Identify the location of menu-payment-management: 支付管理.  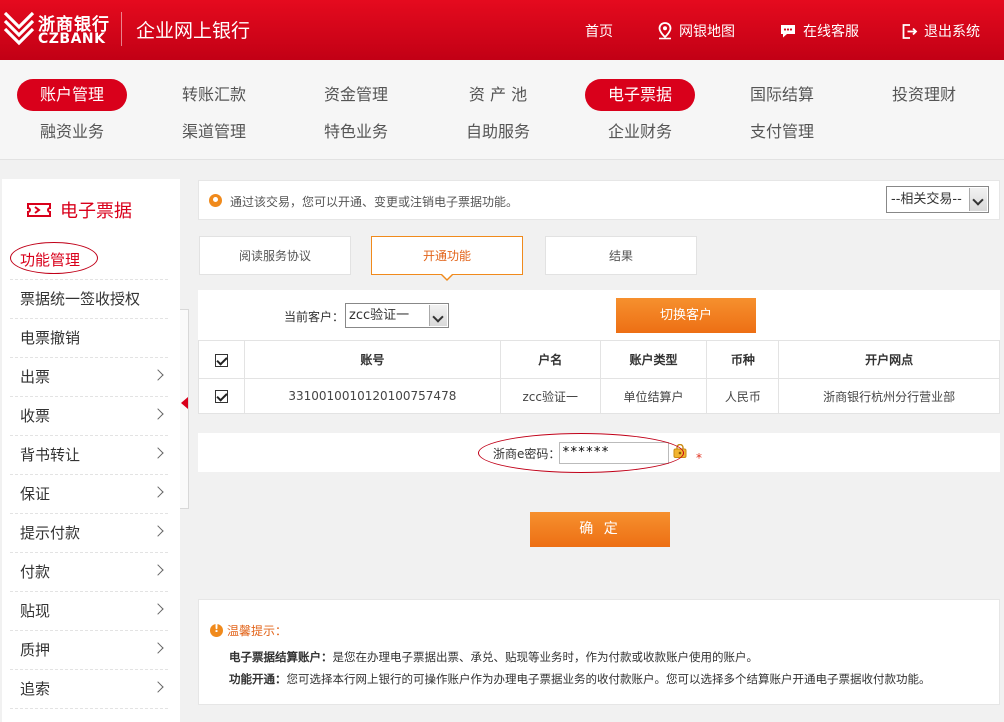
(782, 132).